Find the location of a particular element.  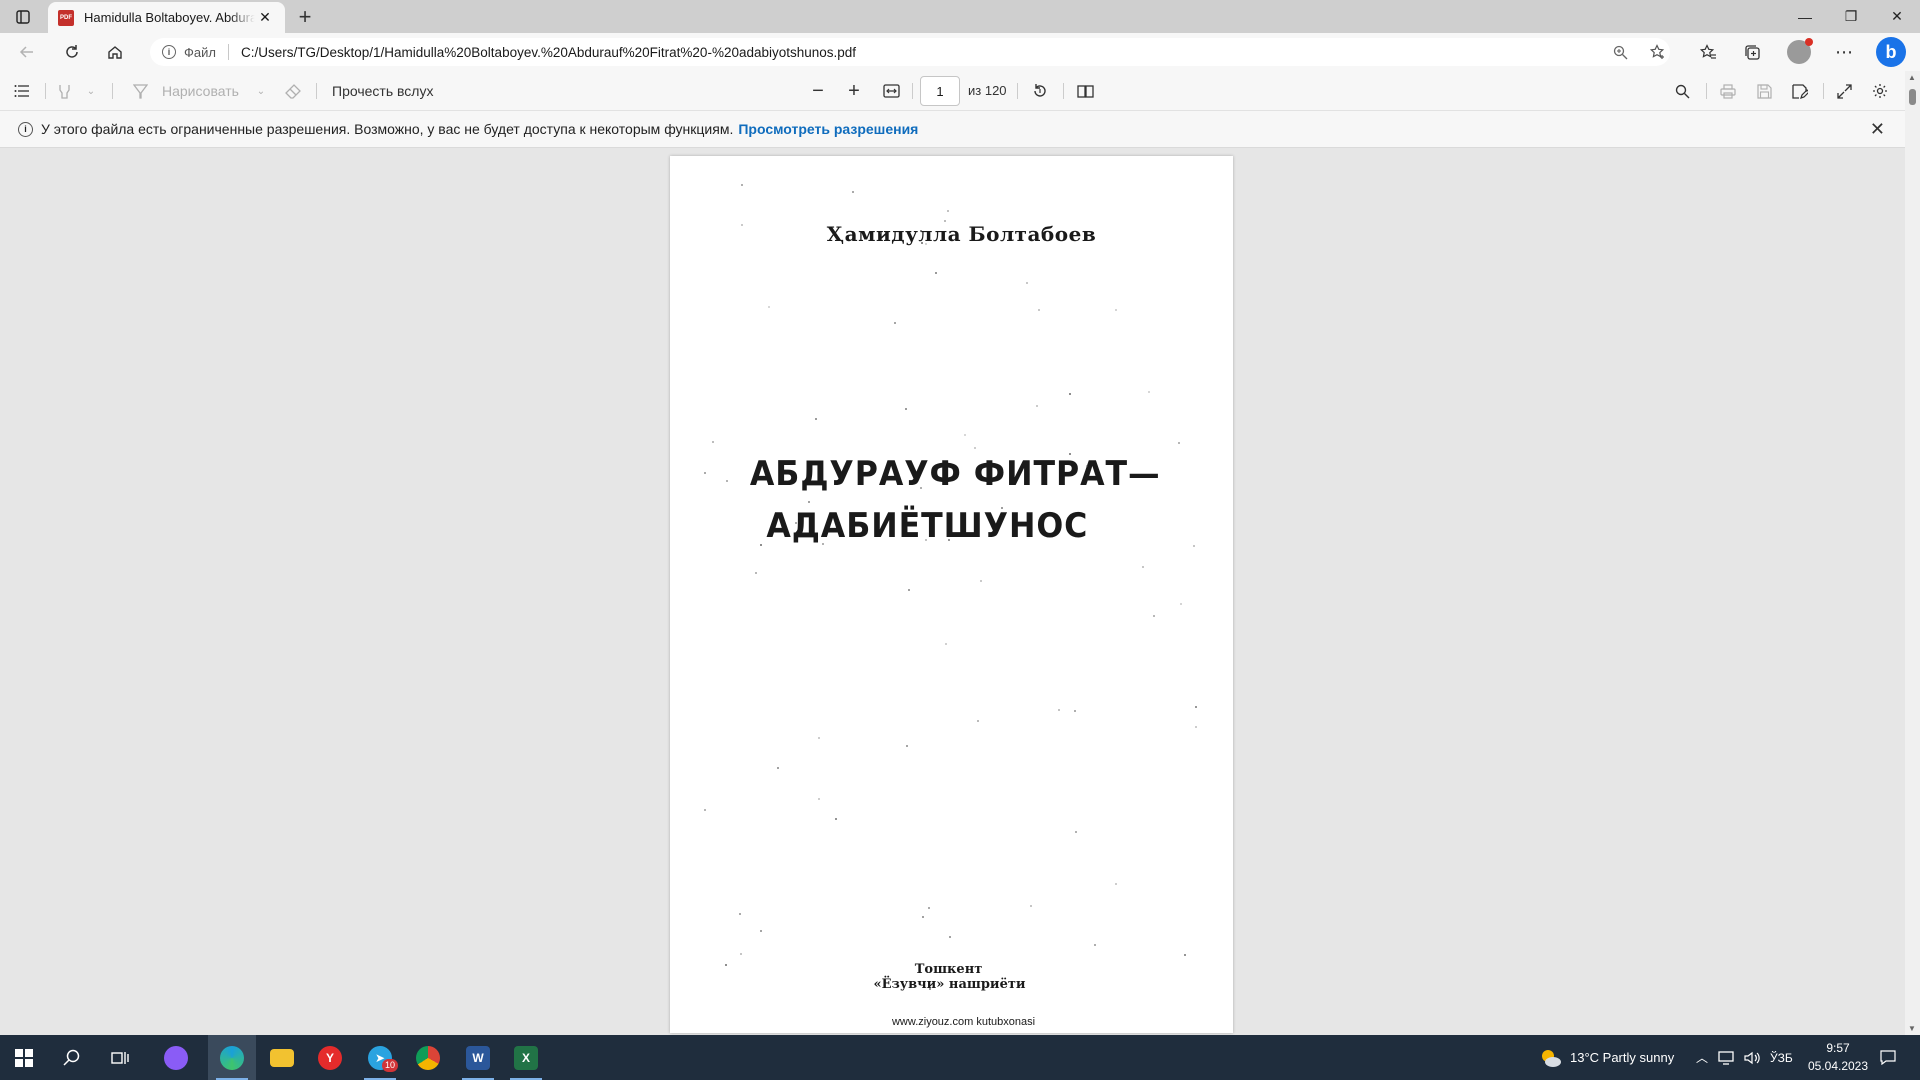

back-arrow-icon is located at coordinates (26, 52).